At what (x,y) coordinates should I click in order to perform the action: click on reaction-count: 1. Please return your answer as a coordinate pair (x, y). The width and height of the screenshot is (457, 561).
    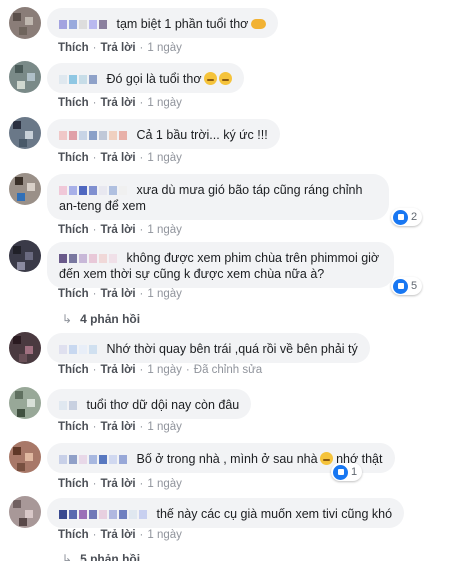
    Looking at the image, I should click on (347, 472).